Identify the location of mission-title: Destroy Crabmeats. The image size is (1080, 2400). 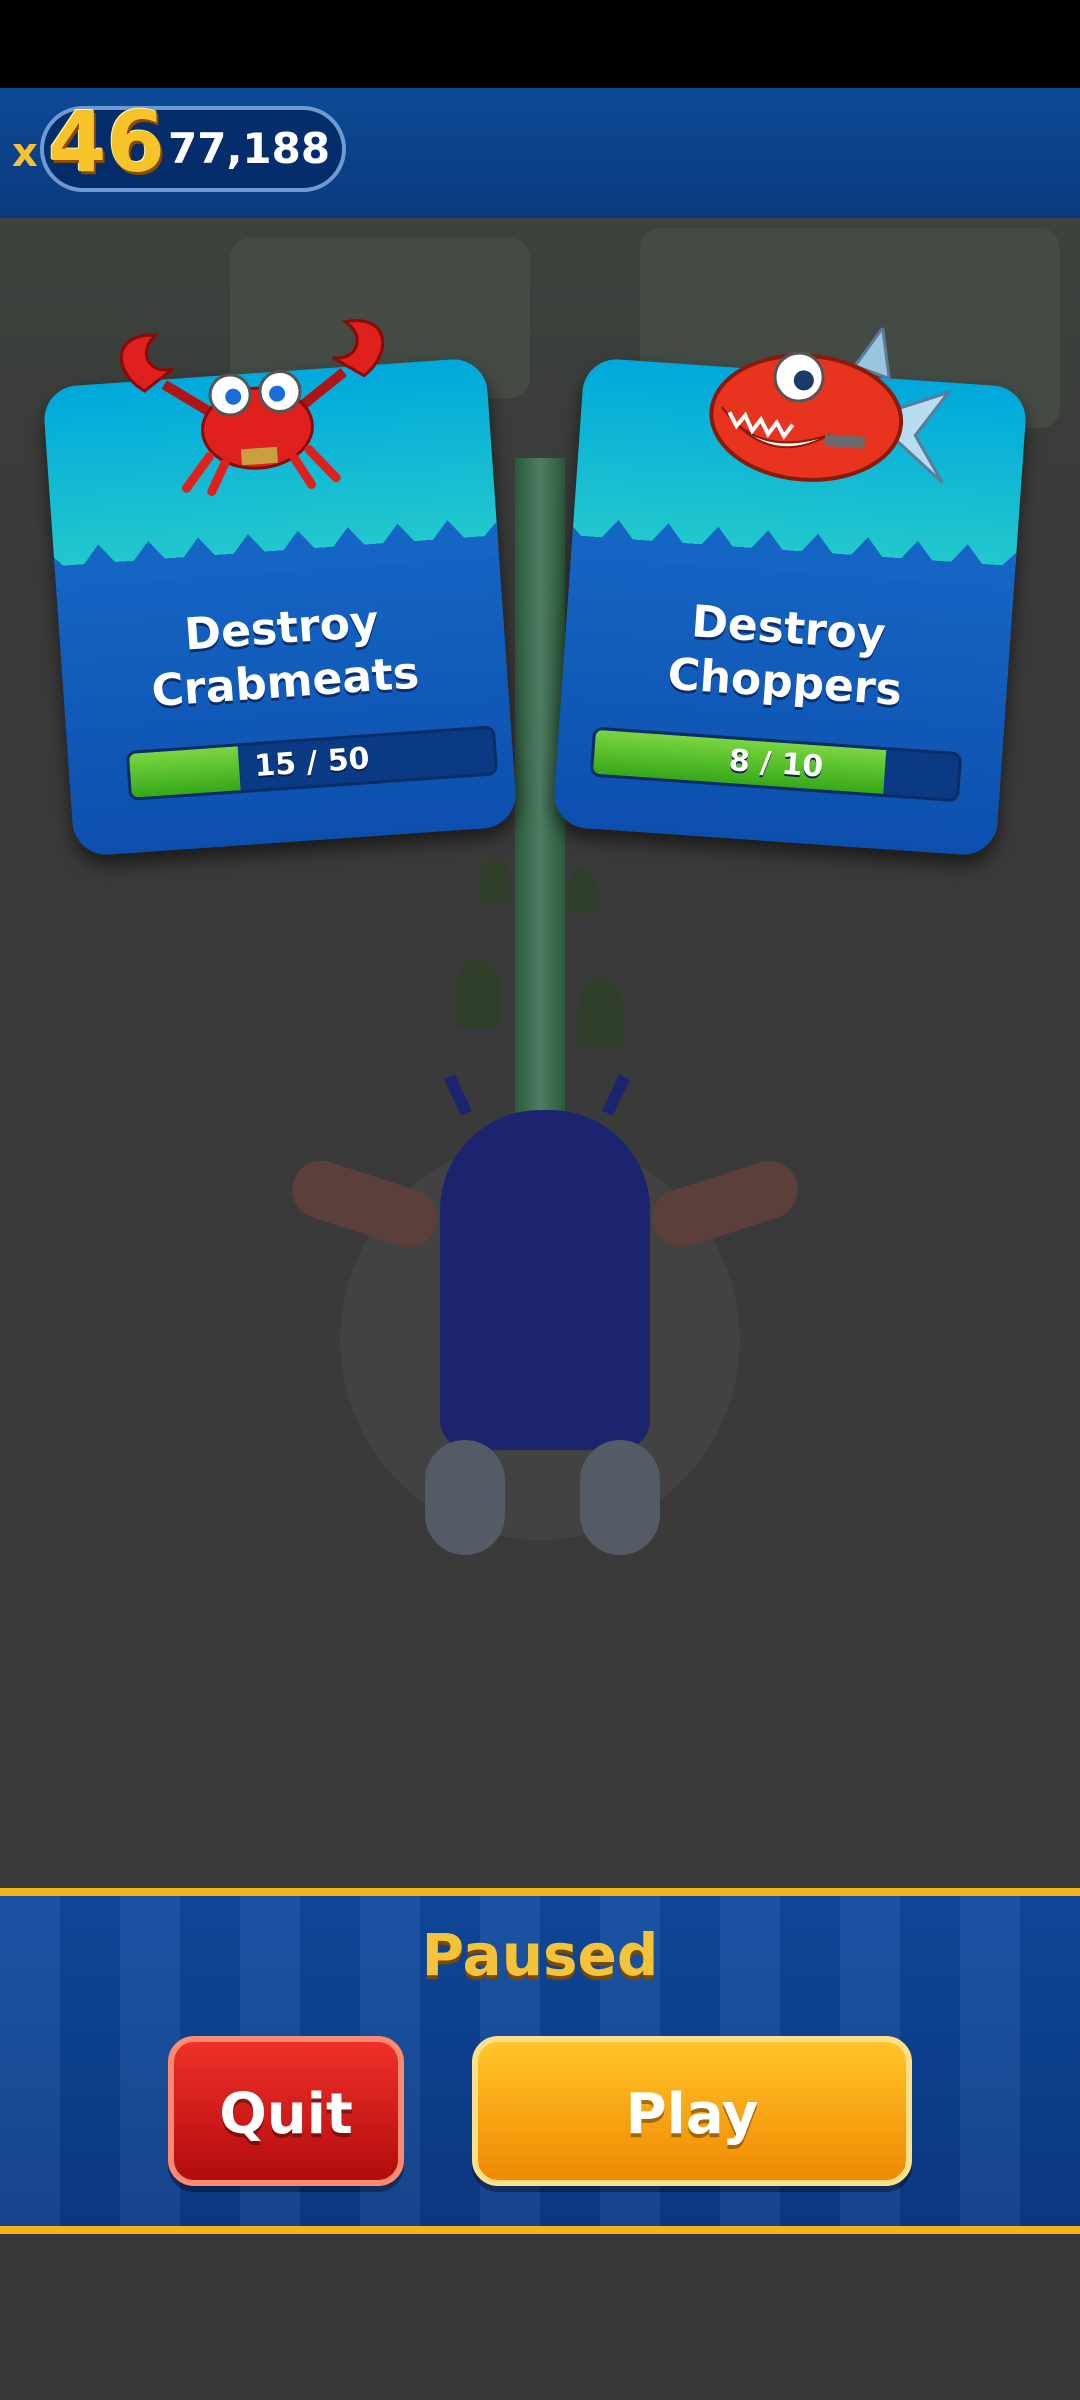
(283, 656).